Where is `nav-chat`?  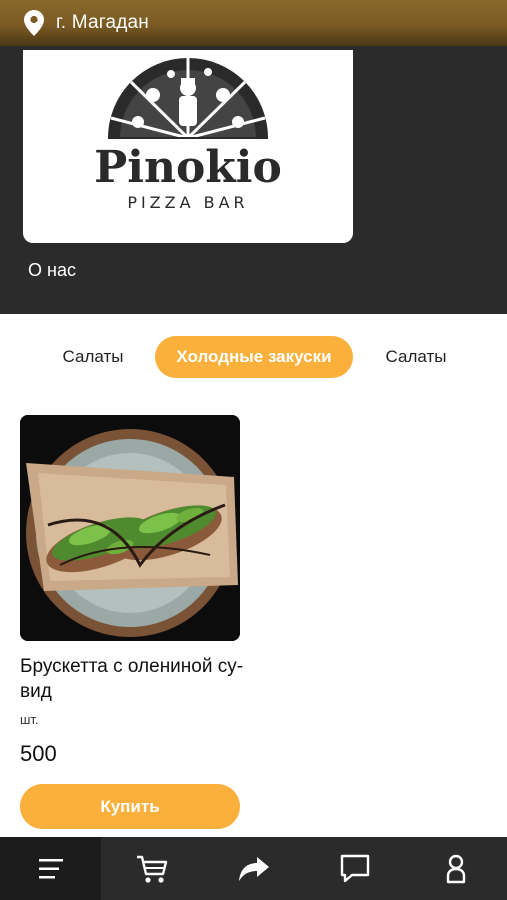 nav-chat is located at coordinates (354, 868).